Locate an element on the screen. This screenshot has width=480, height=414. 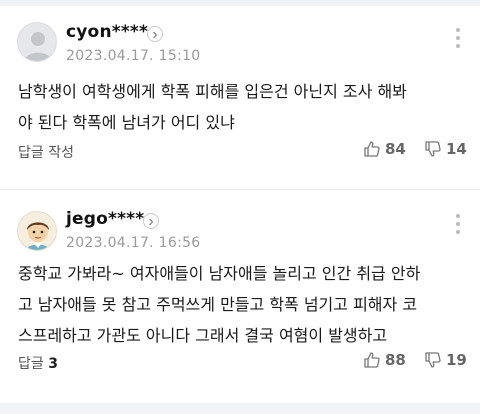
timestamp: 2023.04.17. 16:56 is located at coordinates (133, 243).